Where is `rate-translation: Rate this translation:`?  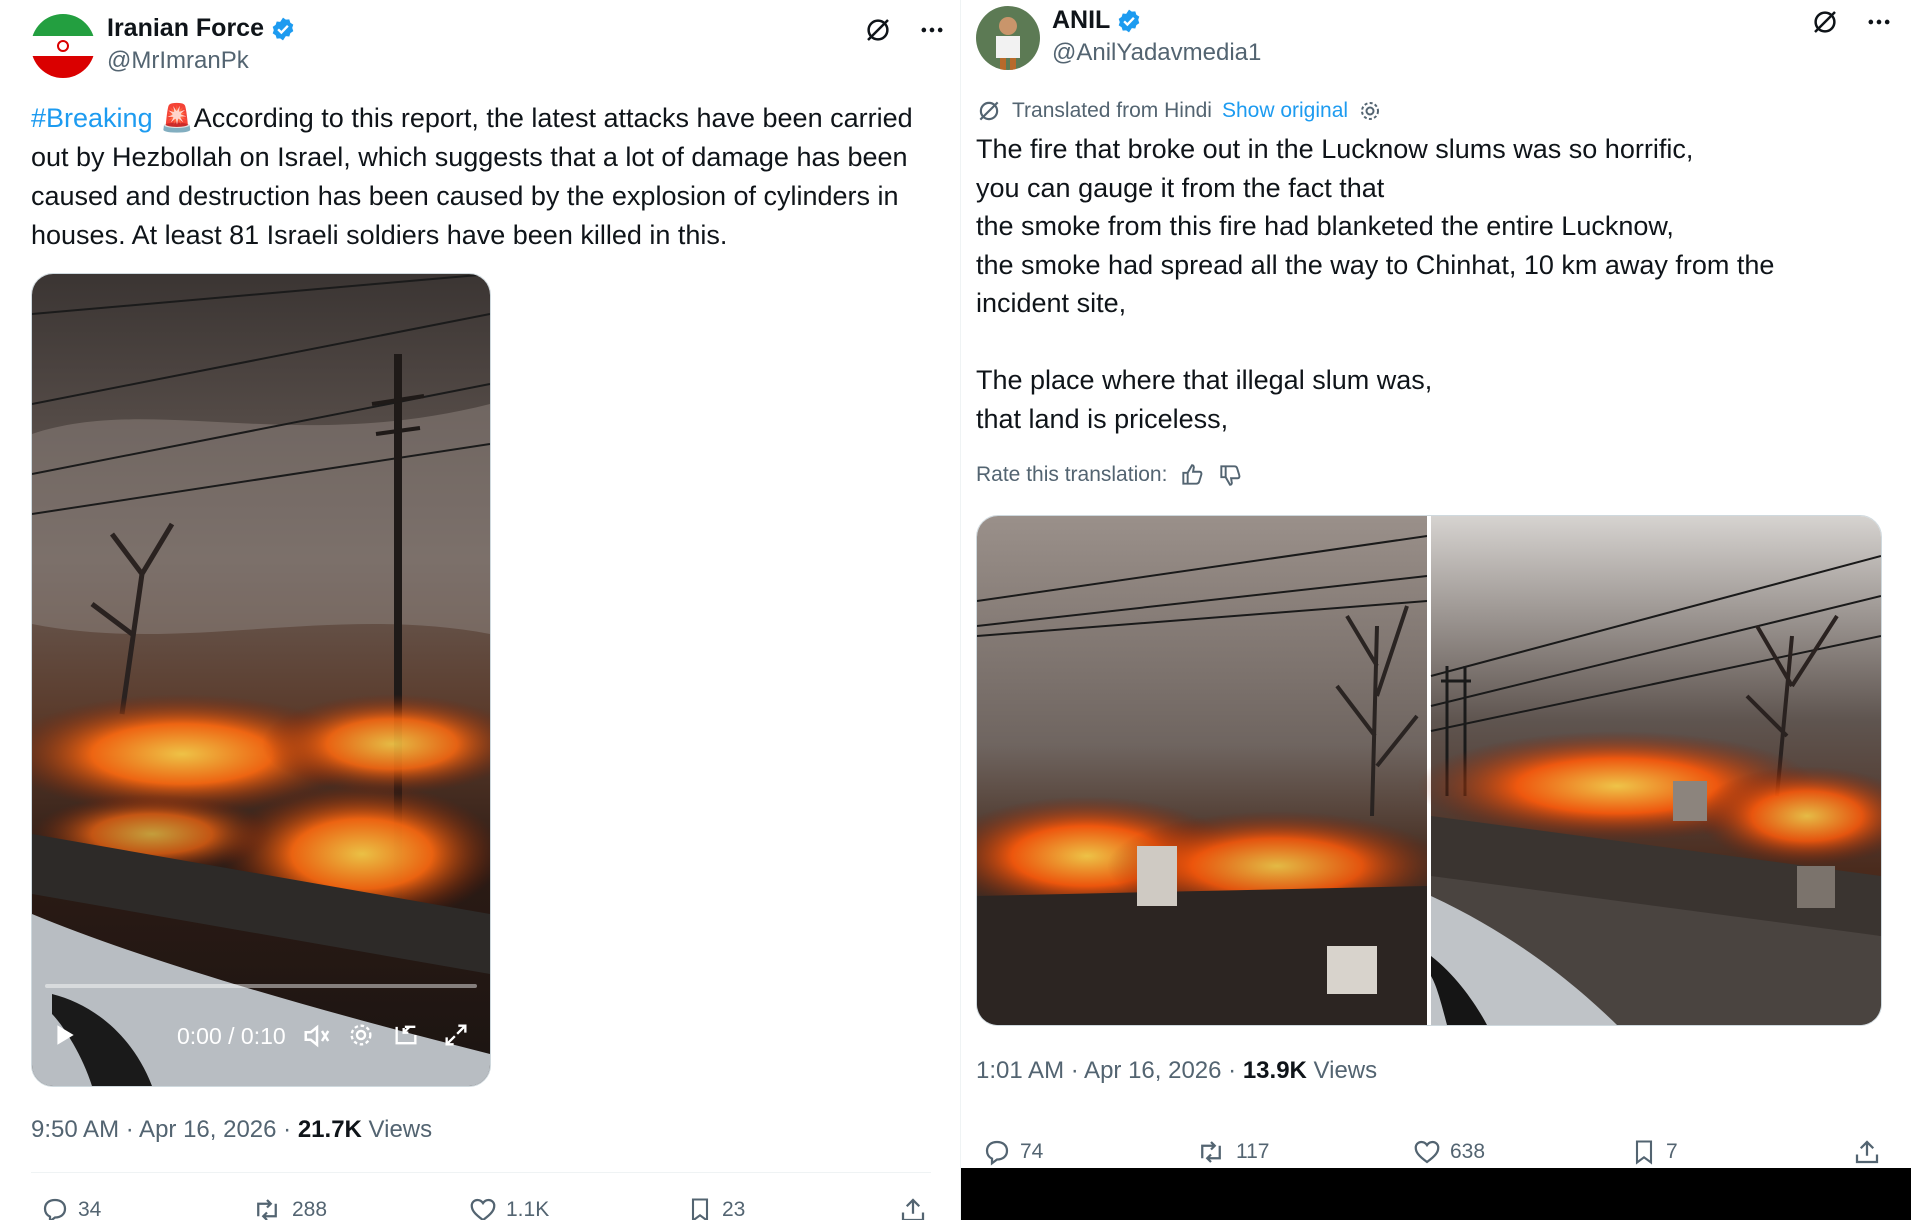
rate-translation: Rate this translation: is located at coordinates (1109, 475).